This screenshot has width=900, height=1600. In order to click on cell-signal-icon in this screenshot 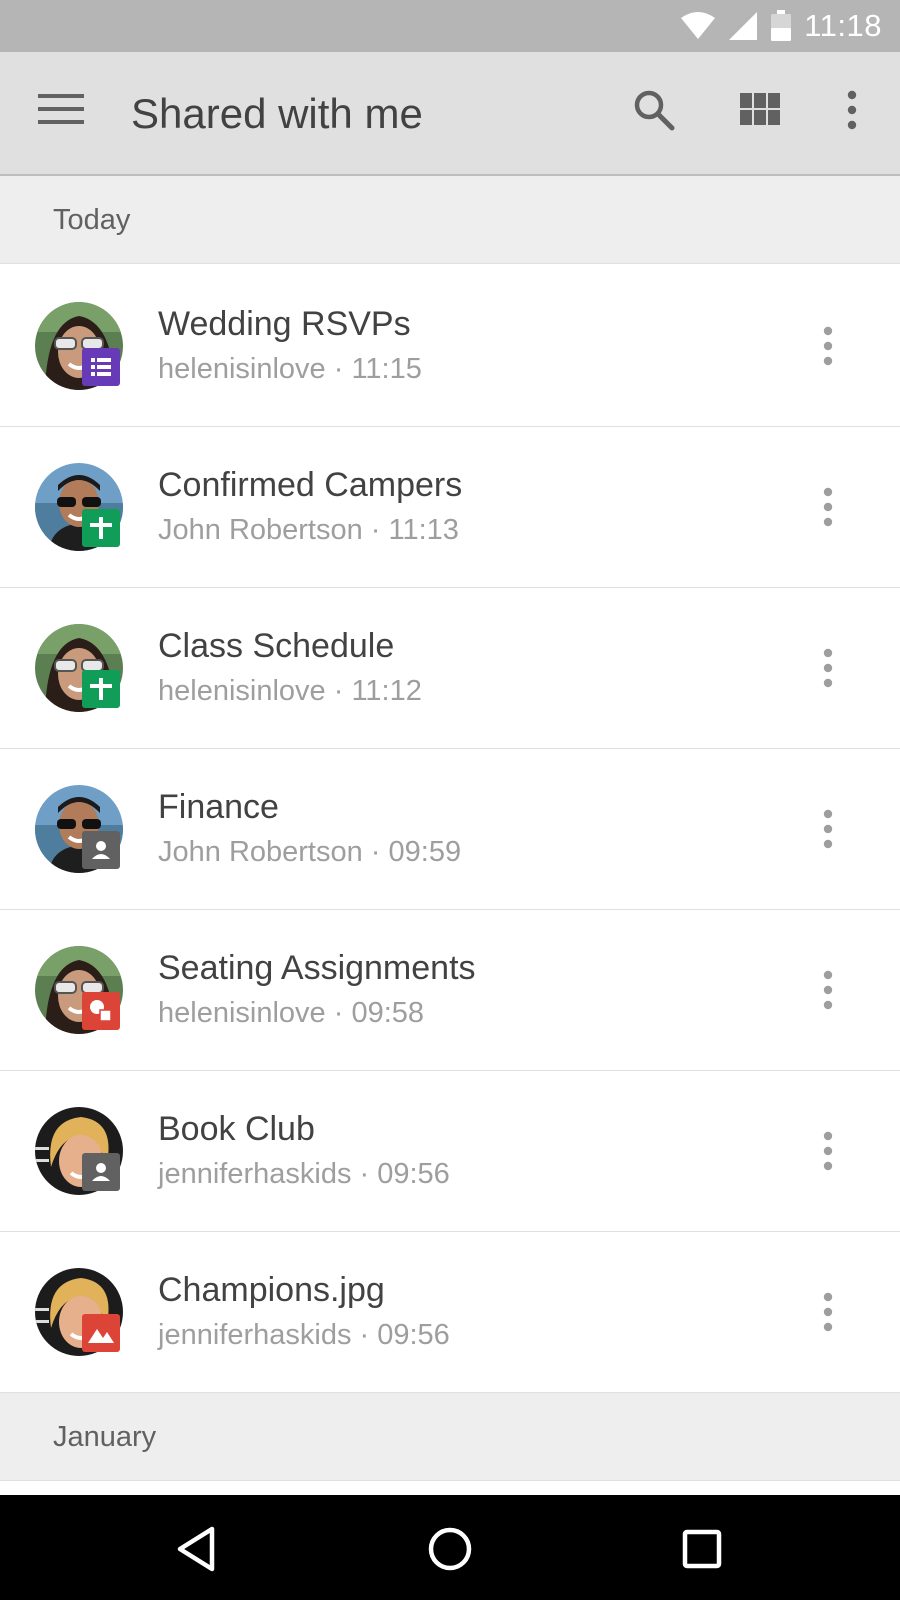, I will do `click(743, 26)`.